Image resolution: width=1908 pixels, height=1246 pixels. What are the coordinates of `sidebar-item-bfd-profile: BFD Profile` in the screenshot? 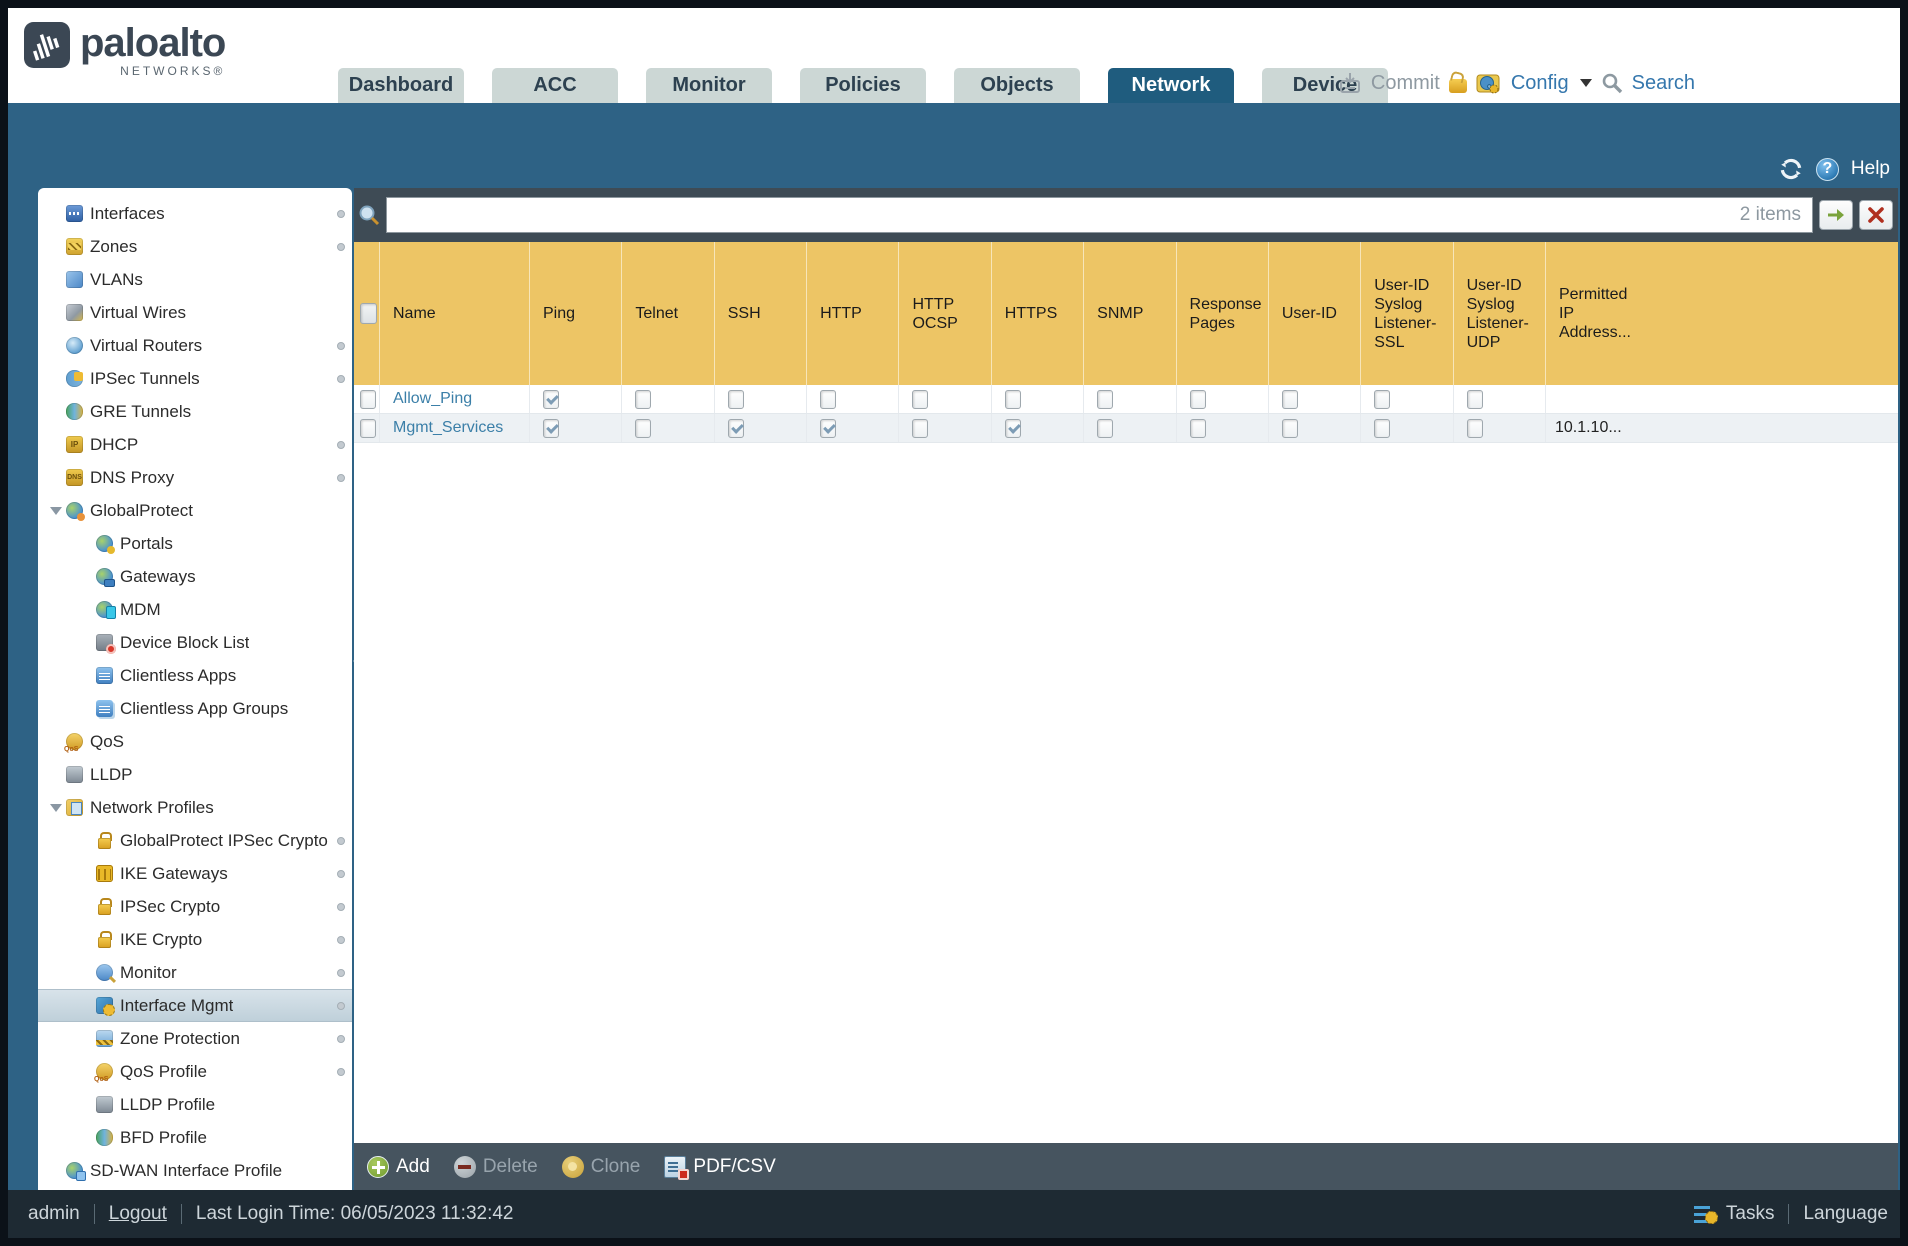 It's located at (195, 1137).